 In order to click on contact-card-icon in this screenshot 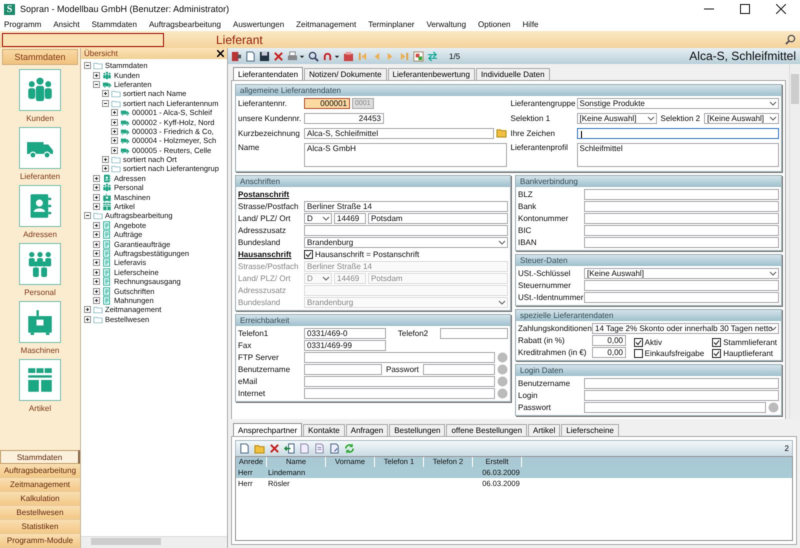, I will do `click(40, 206)`.